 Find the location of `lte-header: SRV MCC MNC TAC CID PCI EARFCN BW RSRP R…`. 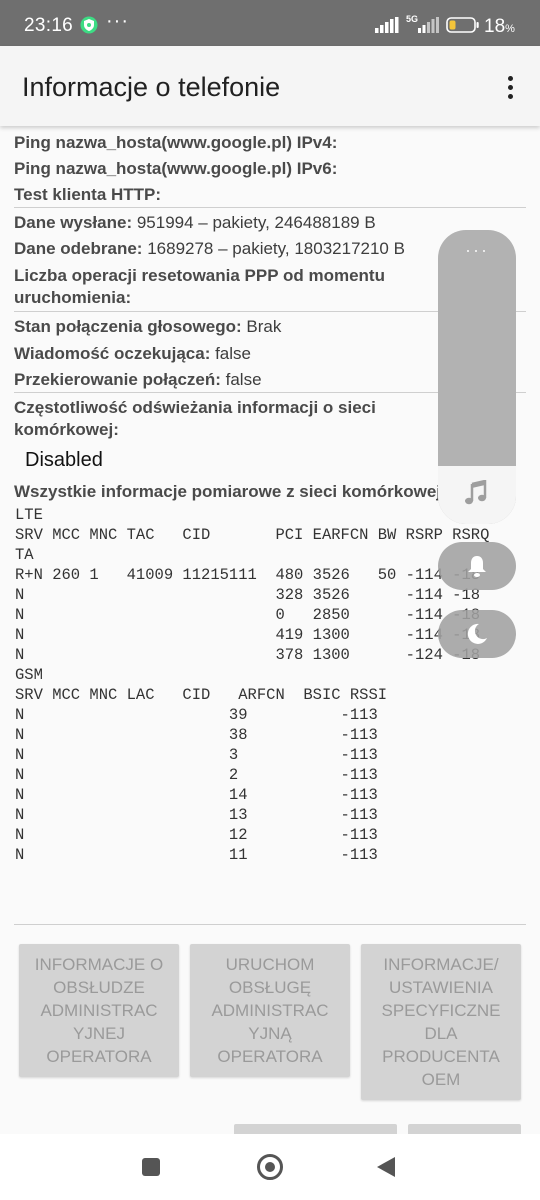

lte-header: SRV MCC MNC TAC CID PCI EARFCN BW RSRP R… is located at coordinates (252, 545).